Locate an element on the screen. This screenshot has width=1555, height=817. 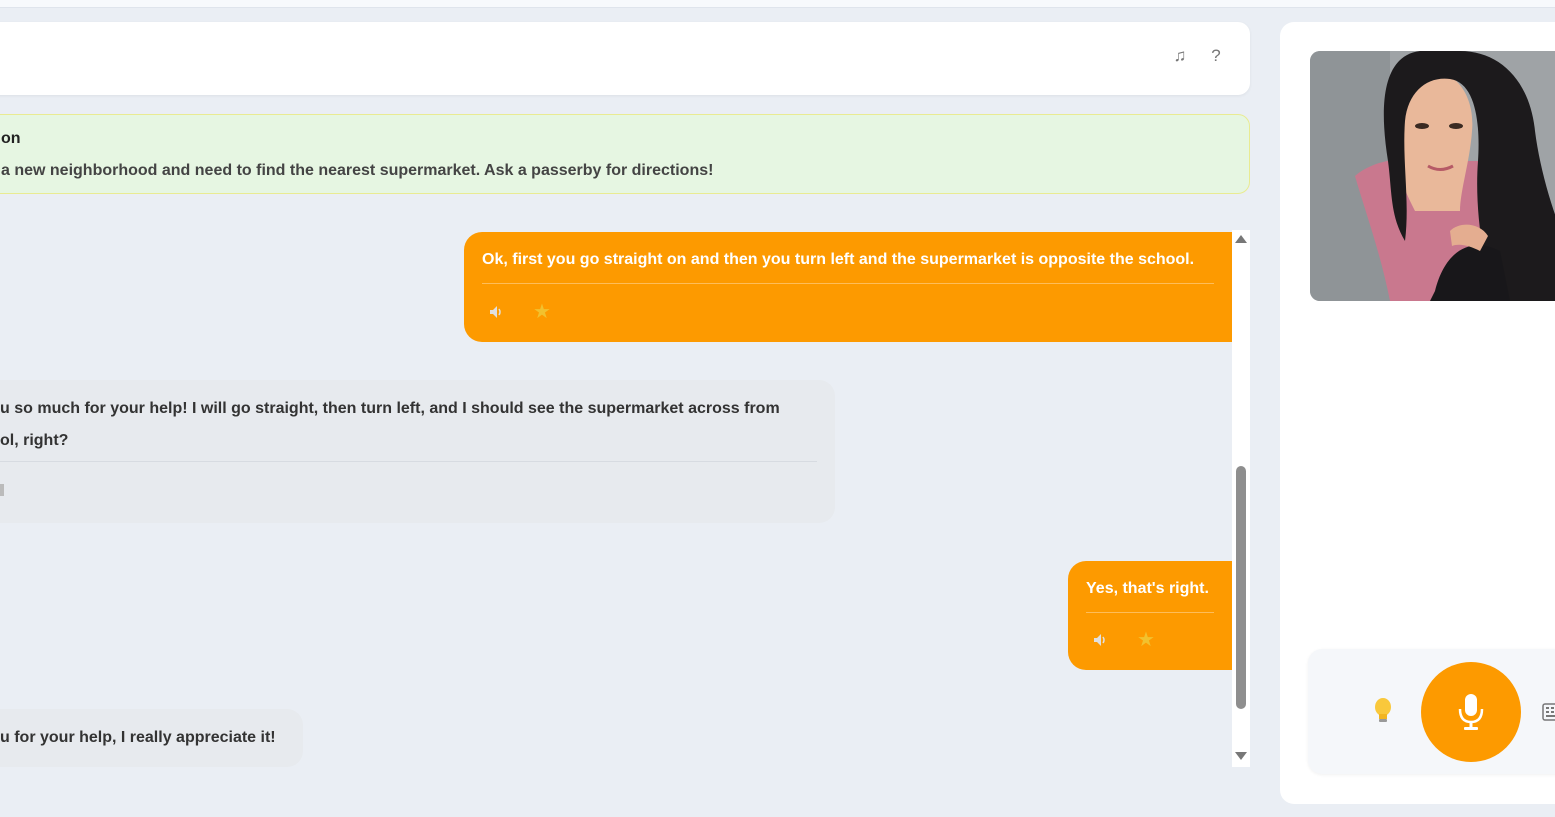
character-avatar is located at coordinates (1432, 176).